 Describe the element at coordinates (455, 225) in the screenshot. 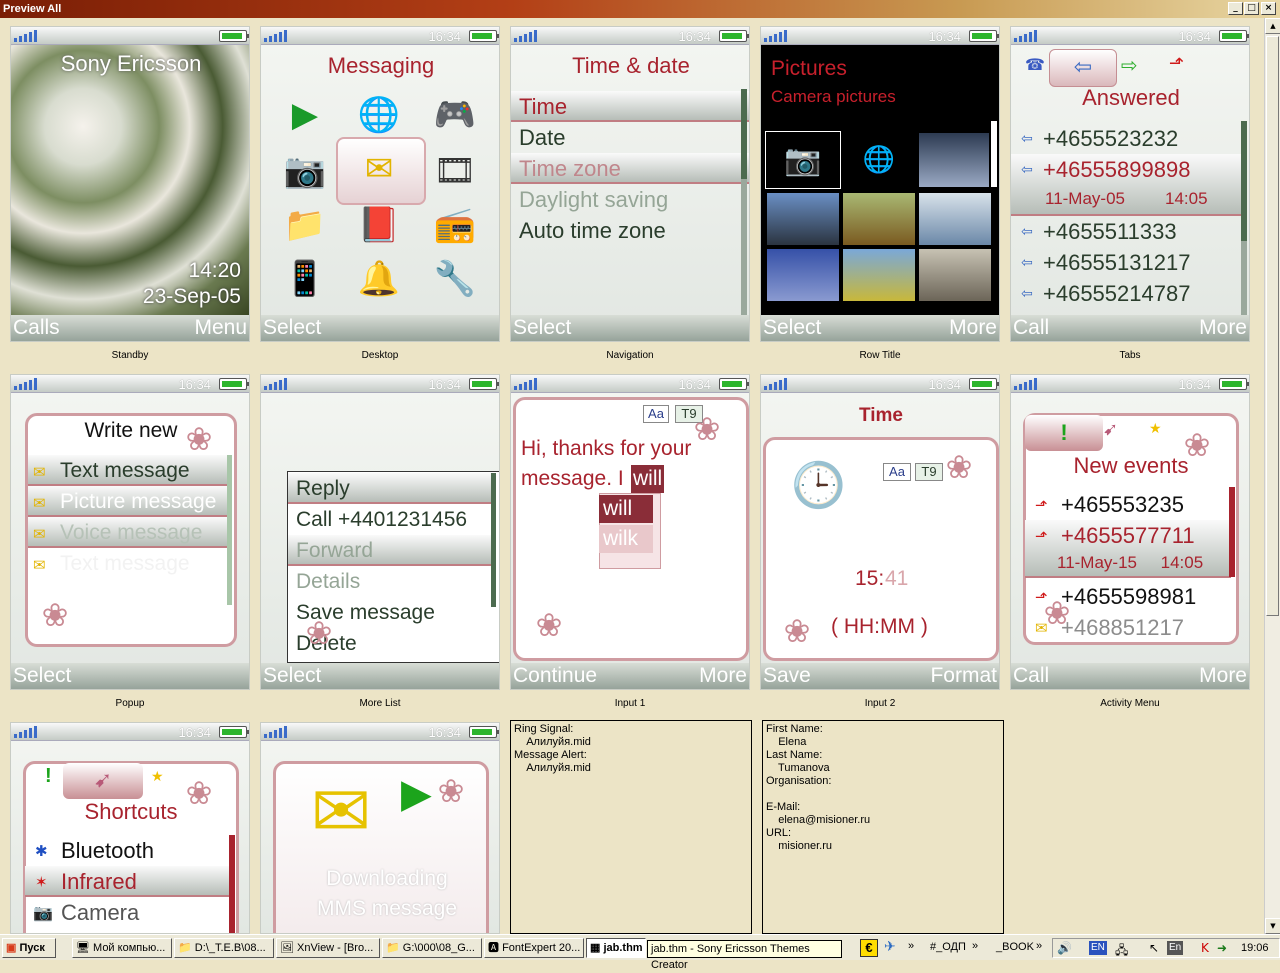

I see `radio-icon: 📻` at that location.